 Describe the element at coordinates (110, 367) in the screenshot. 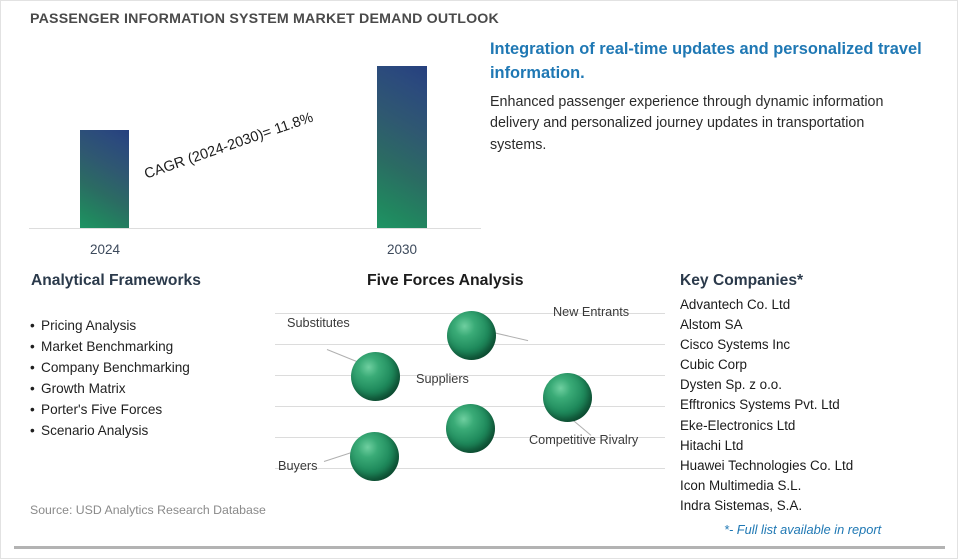

I see `list-item: Company Benchmarking` at that location.